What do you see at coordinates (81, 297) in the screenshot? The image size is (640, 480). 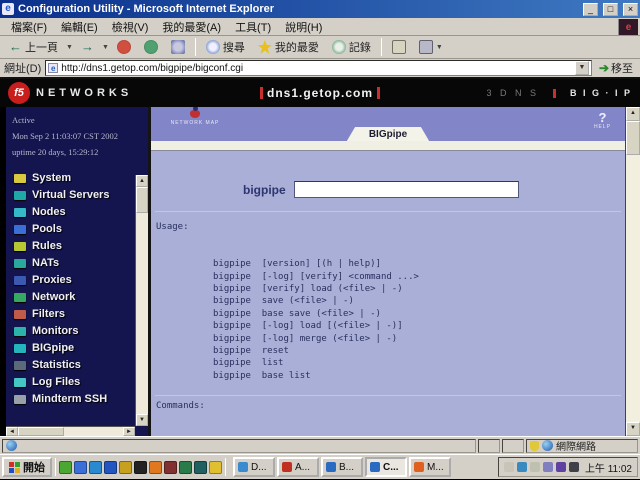 I see `sidebar-nav-item: Network` at bounding box center [81, 297].